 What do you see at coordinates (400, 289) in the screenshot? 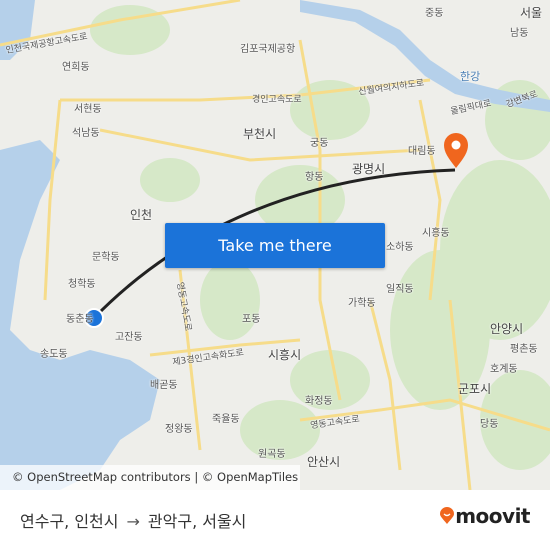
I see `map-label: 일직동` at bounding box center [400, 289].